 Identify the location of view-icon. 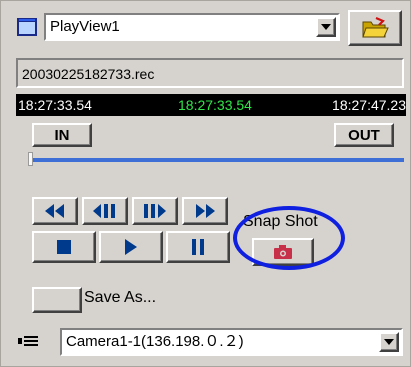
(27, 27).